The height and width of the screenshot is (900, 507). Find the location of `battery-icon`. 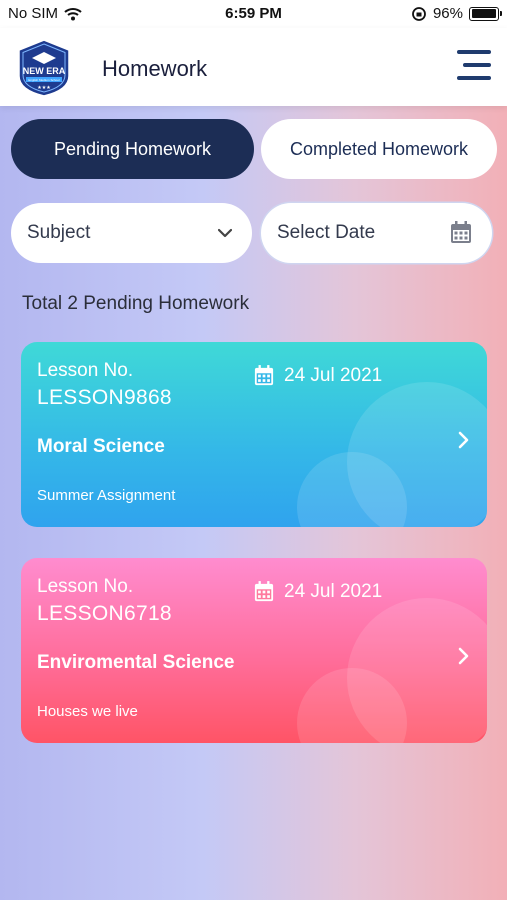

battery-icon is located at coordinates (485, 13).